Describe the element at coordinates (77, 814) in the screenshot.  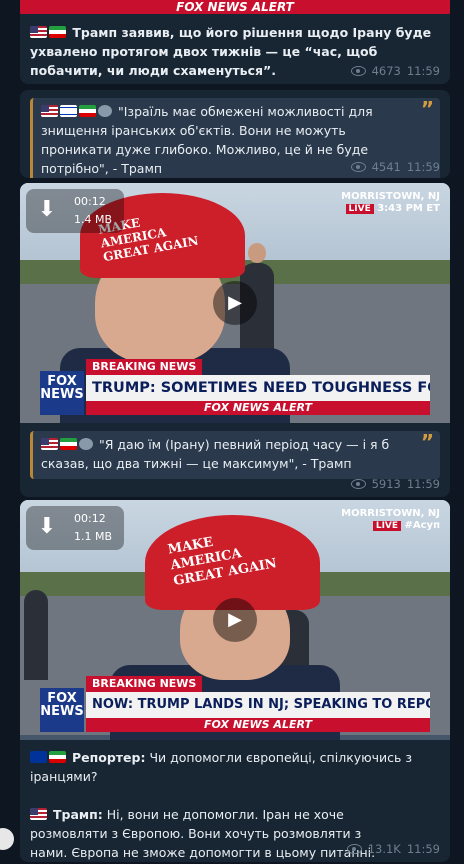
I see `trump-label: Трамп:` at that location.